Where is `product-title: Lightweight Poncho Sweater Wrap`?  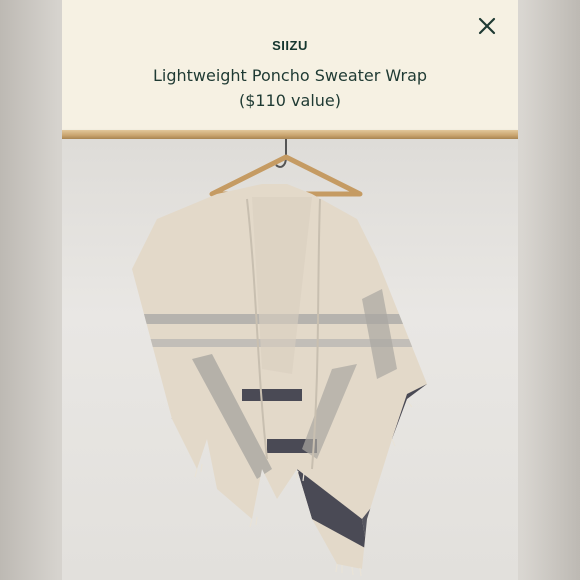
product-title: Lightweight Poncho Sweater Wrap is located at coordinates (290, 75).